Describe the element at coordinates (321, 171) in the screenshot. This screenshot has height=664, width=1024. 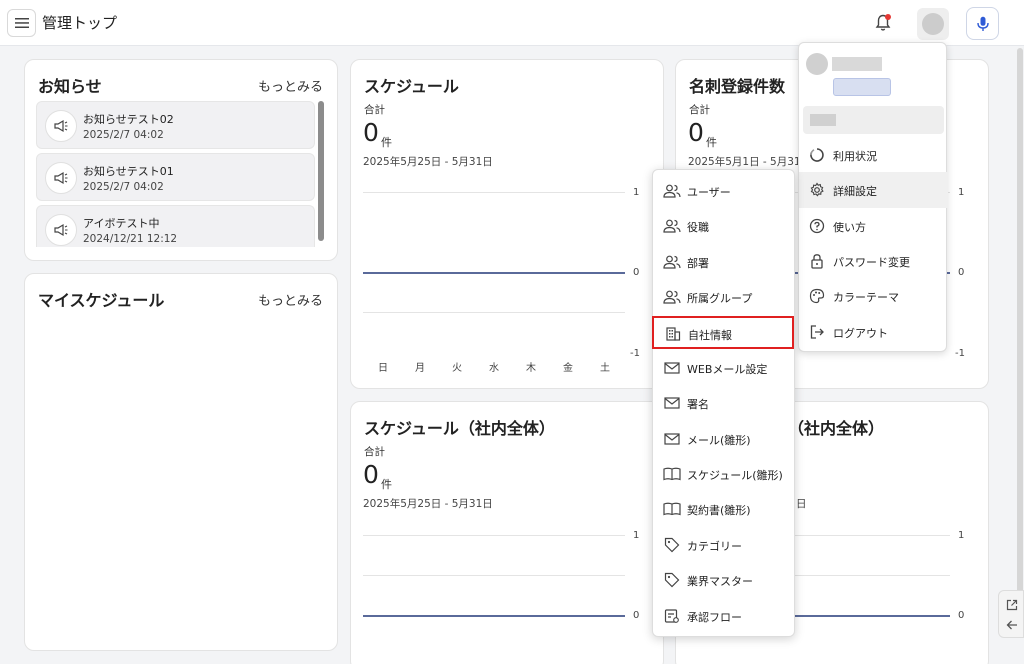
I see `news-scrollbar` at that location.